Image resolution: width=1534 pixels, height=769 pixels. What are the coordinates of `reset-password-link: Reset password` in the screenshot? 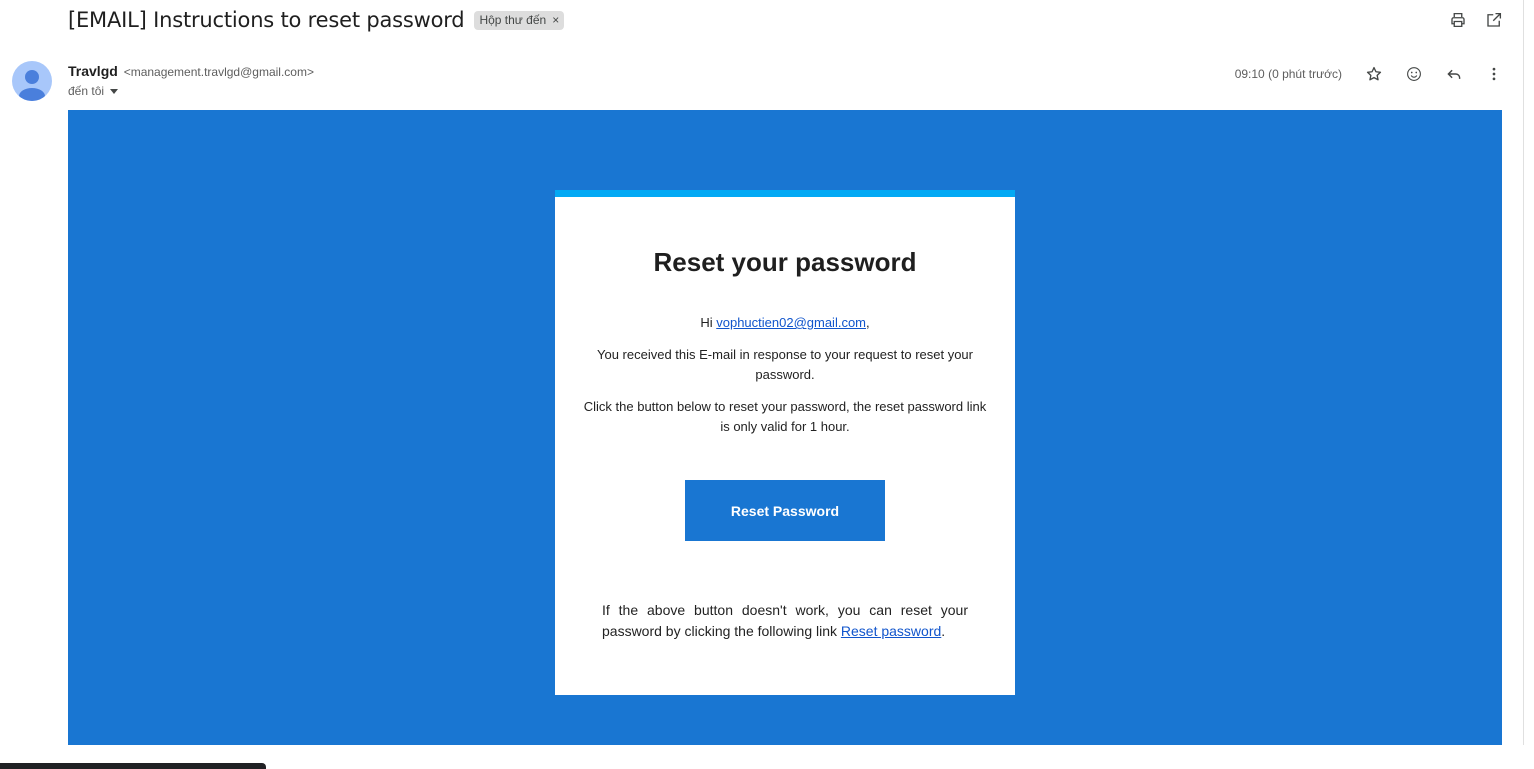 It's located at (891, 631).